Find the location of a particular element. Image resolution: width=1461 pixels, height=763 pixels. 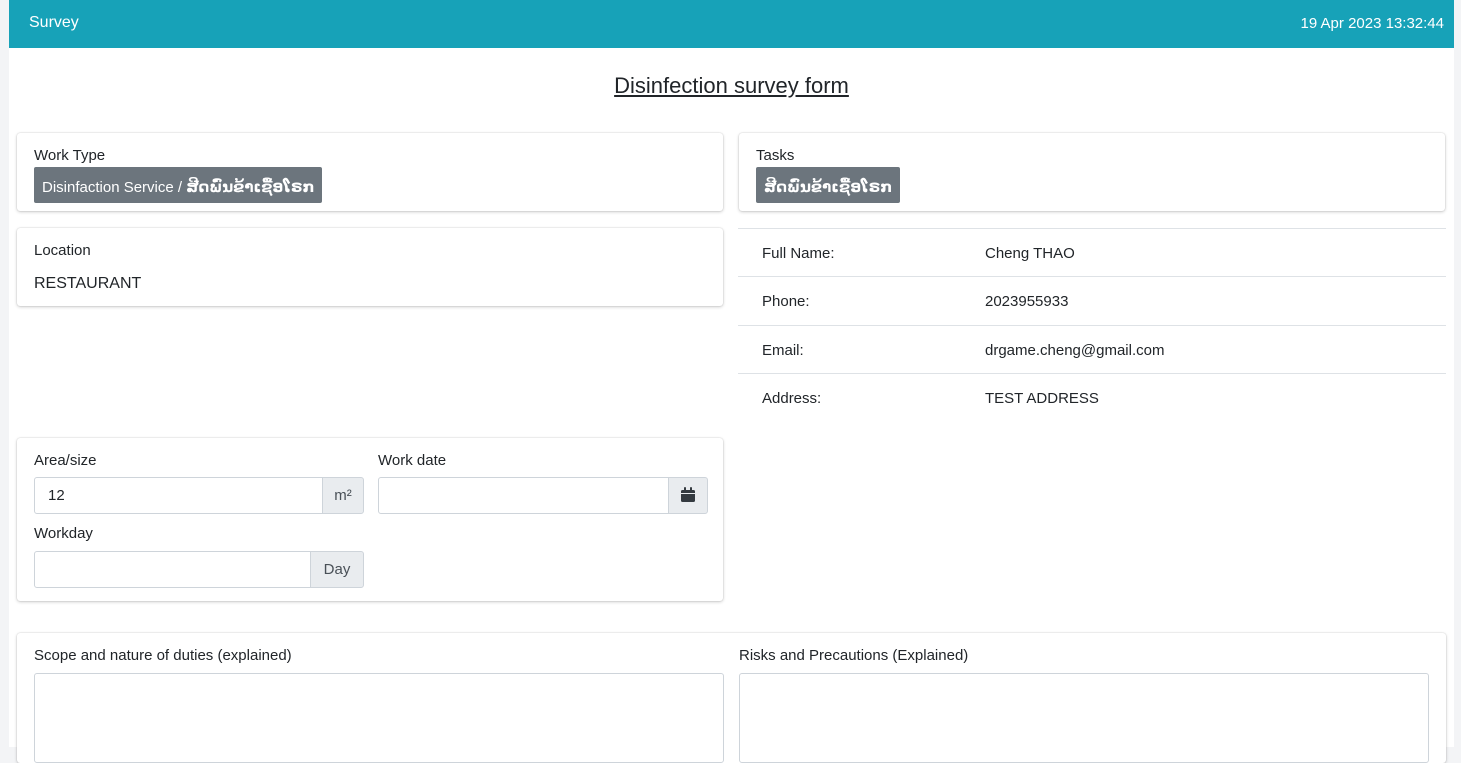

customer-row-address: Address: TEST ADDRESS is located at coordinates (1092, 397).